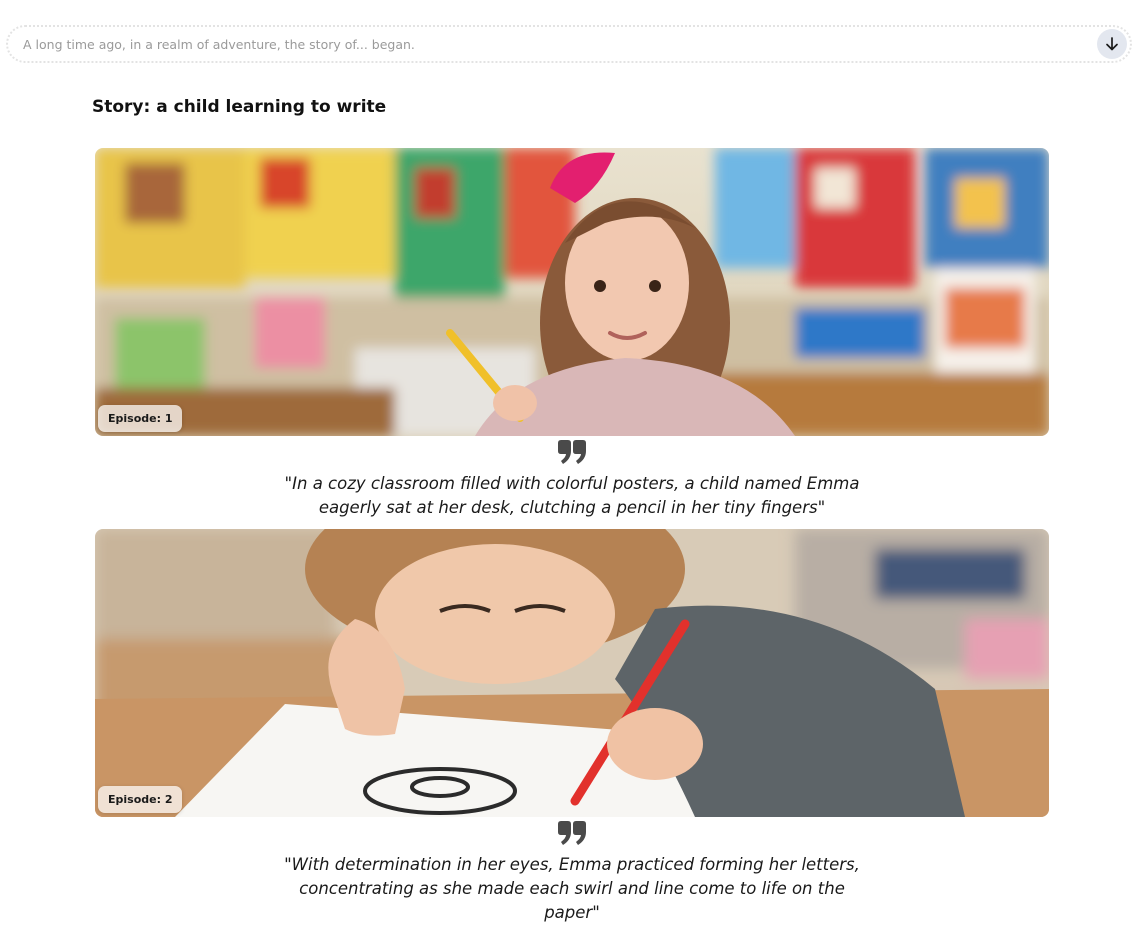  I want to click on episode-badge: Episode: 2, so click(140, 799).